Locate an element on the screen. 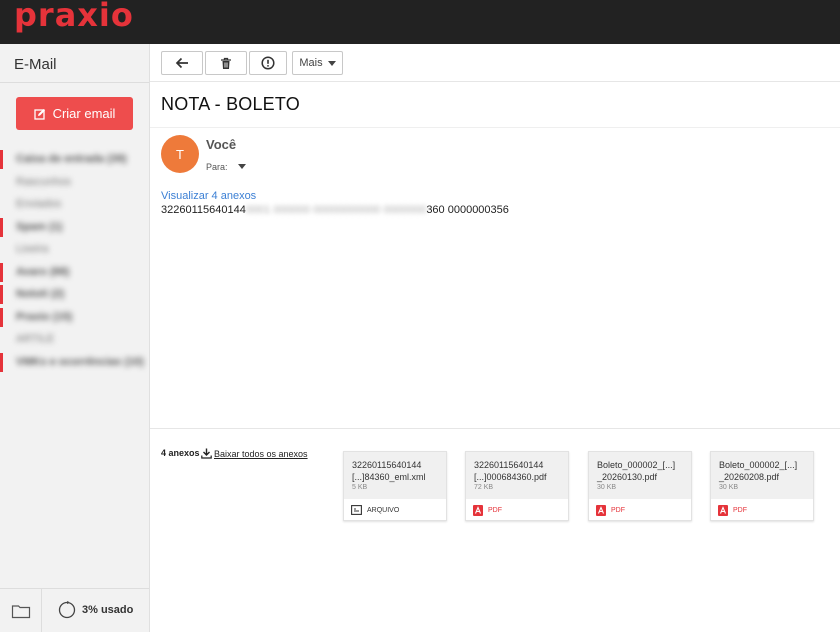 The height and width of the screenshot is (632, 840). folder-item: Enviados is located at coordinates (74, 204).